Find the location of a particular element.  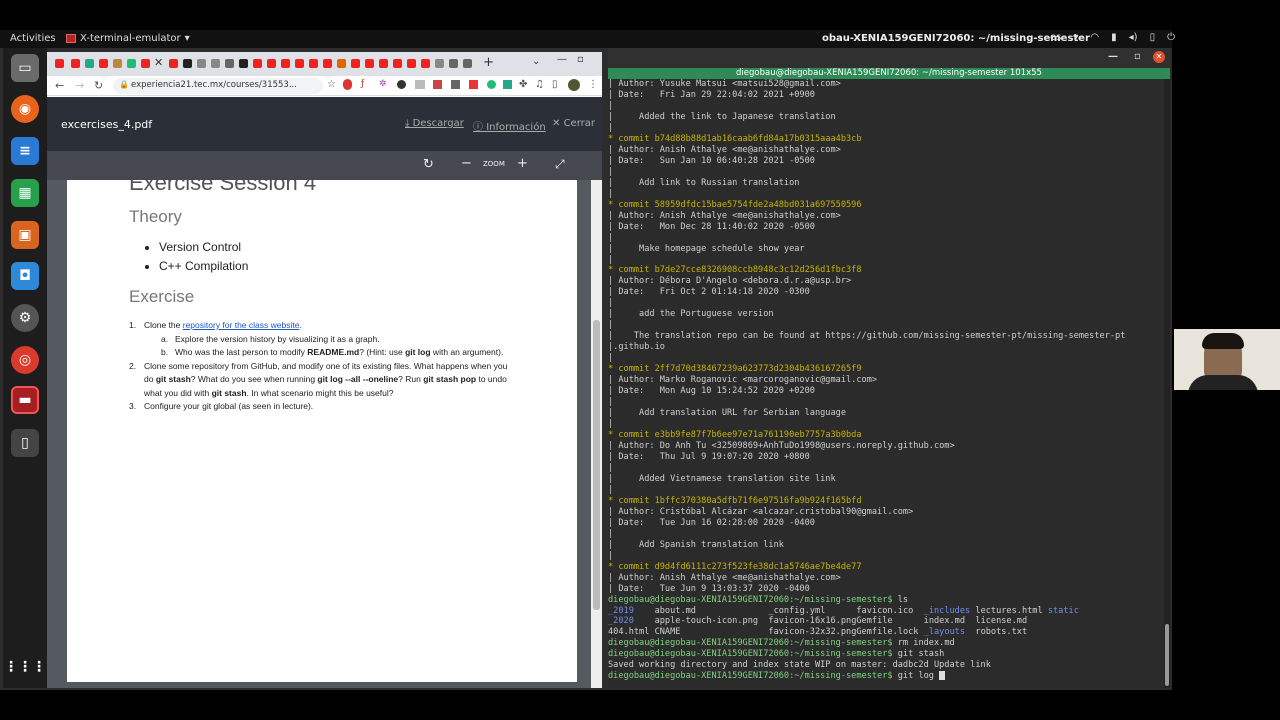

avatar is located at coordinates (574, 85).